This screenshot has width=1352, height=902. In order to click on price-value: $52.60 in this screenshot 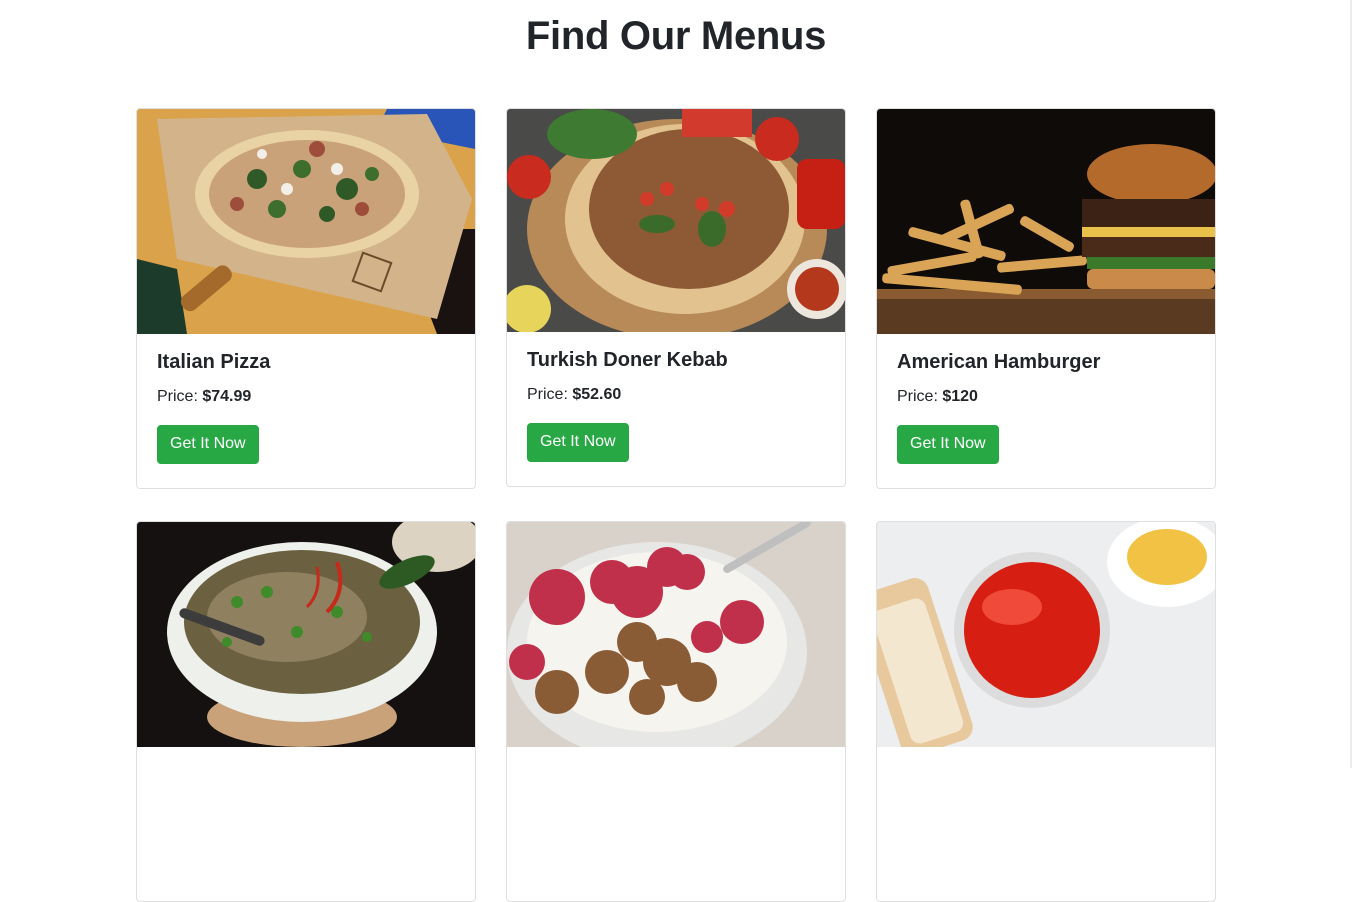, I will do `click(597, 394)`.